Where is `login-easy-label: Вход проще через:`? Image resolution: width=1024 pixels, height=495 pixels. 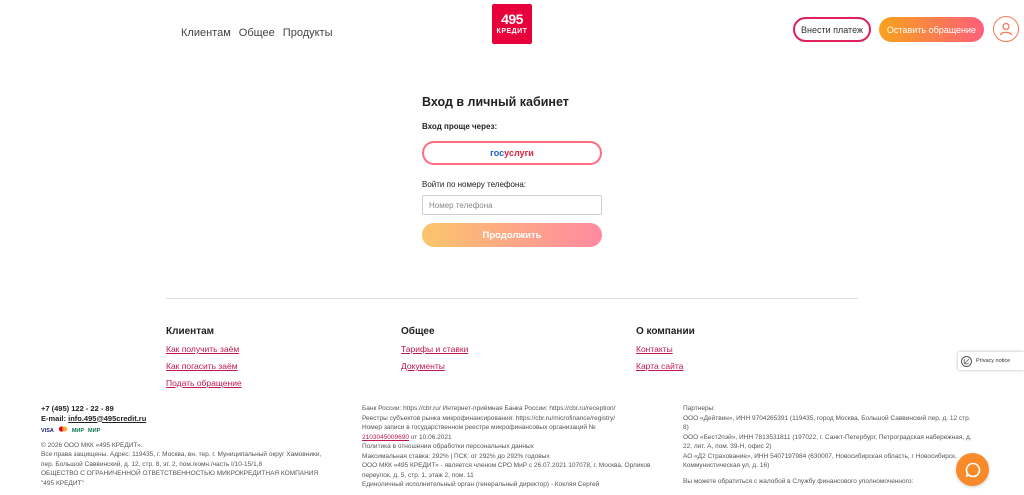
login-easy-label: Вход проще через: is located at coordinates (460, 126).